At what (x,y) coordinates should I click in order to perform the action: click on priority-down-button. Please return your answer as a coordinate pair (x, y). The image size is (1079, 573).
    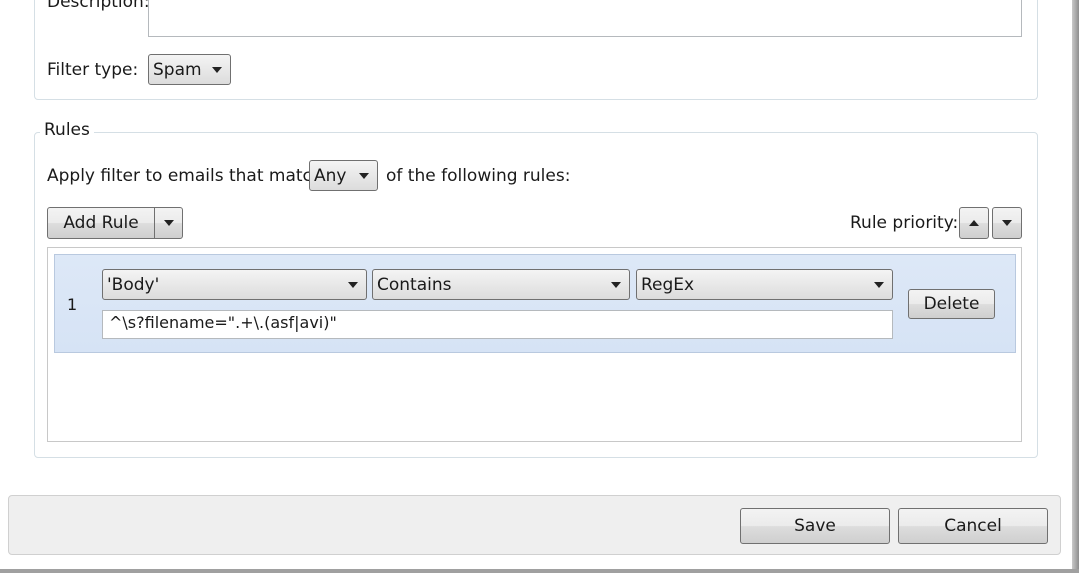
    Looking at the image, I should click on (1007, 223).